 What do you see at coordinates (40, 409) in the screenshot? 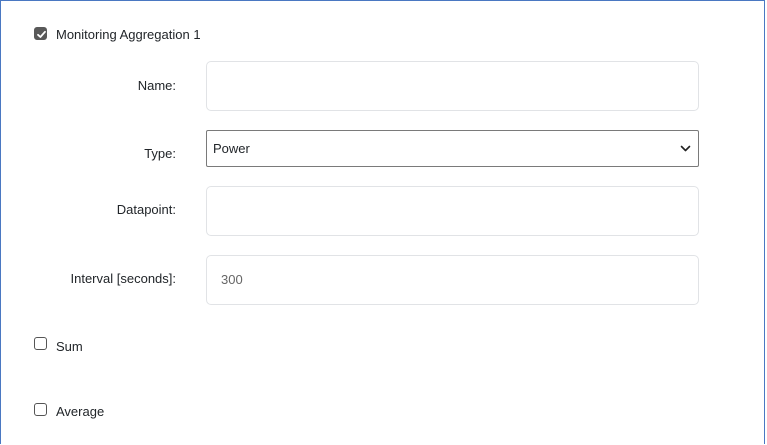
I see `average-checkbox` at bounding box center [40, 409].